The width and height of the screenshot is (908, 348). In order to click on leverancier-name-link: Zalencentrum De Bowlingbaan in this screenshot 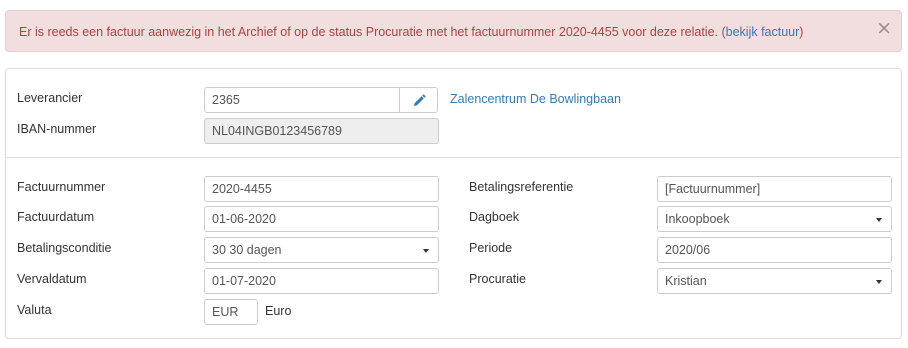, I will do `click(535, 99)`.